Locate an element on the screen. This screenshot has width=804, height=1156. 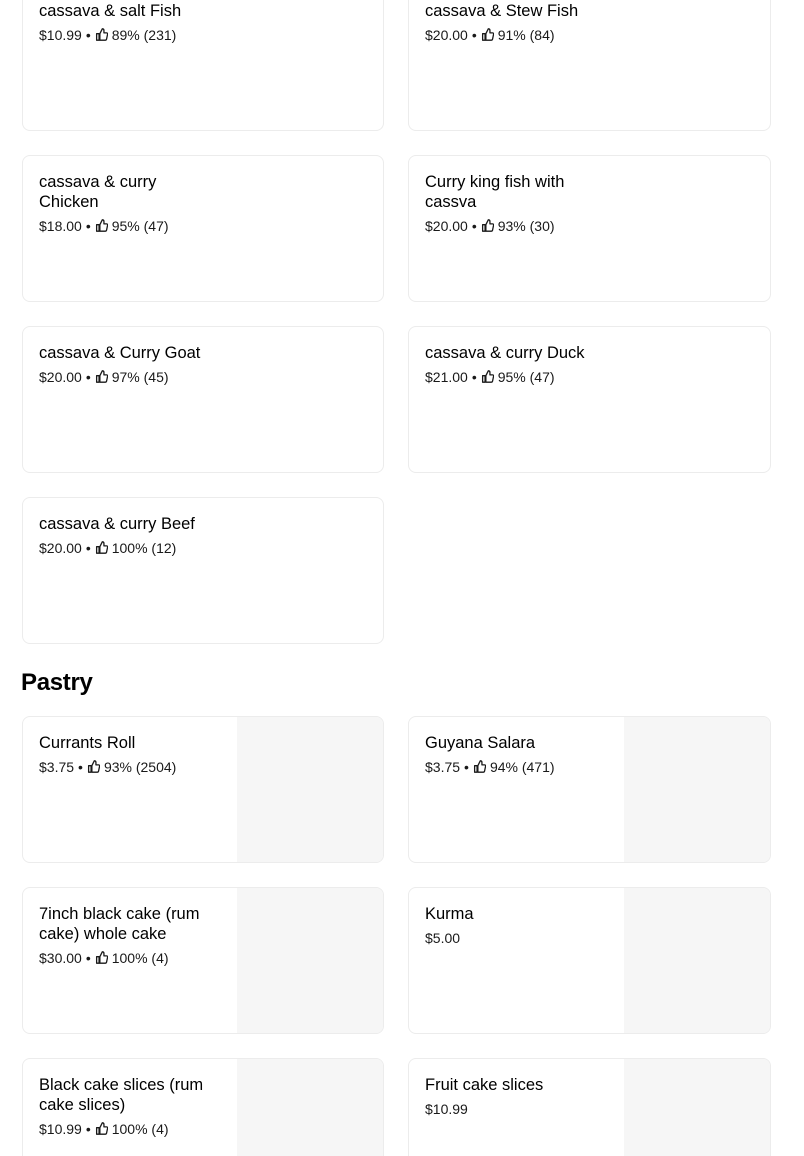
menu-item-rating: 91% (84) is located at coordinates (526, 35).